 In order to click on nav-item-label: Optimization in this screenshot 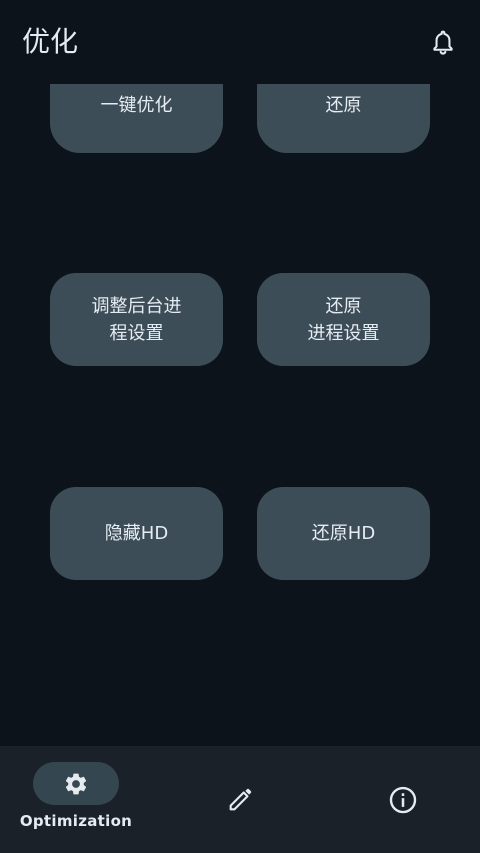, I will do `click(76, 821)`.